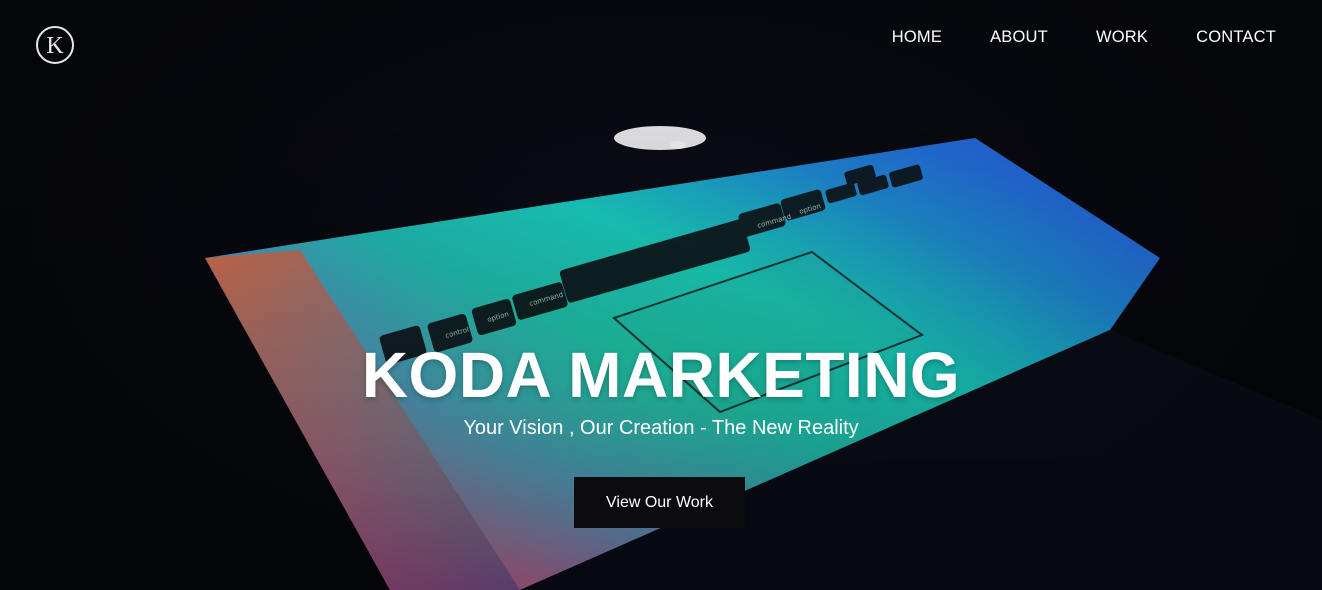 This screenshot has width=1322, height=590. I want to click on nav-about-link: ABOUT, so click(1019, 37).